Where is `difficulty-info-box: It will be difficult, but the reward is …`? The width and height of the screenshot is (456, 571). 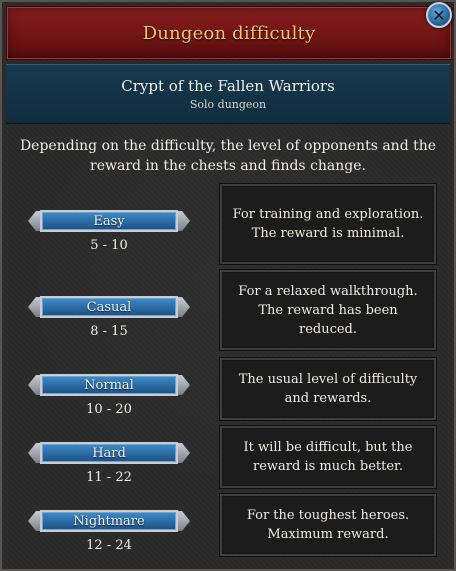
difficulty-info-box: It will be difficult, but the reward is … is located at coordinates (328, 457).